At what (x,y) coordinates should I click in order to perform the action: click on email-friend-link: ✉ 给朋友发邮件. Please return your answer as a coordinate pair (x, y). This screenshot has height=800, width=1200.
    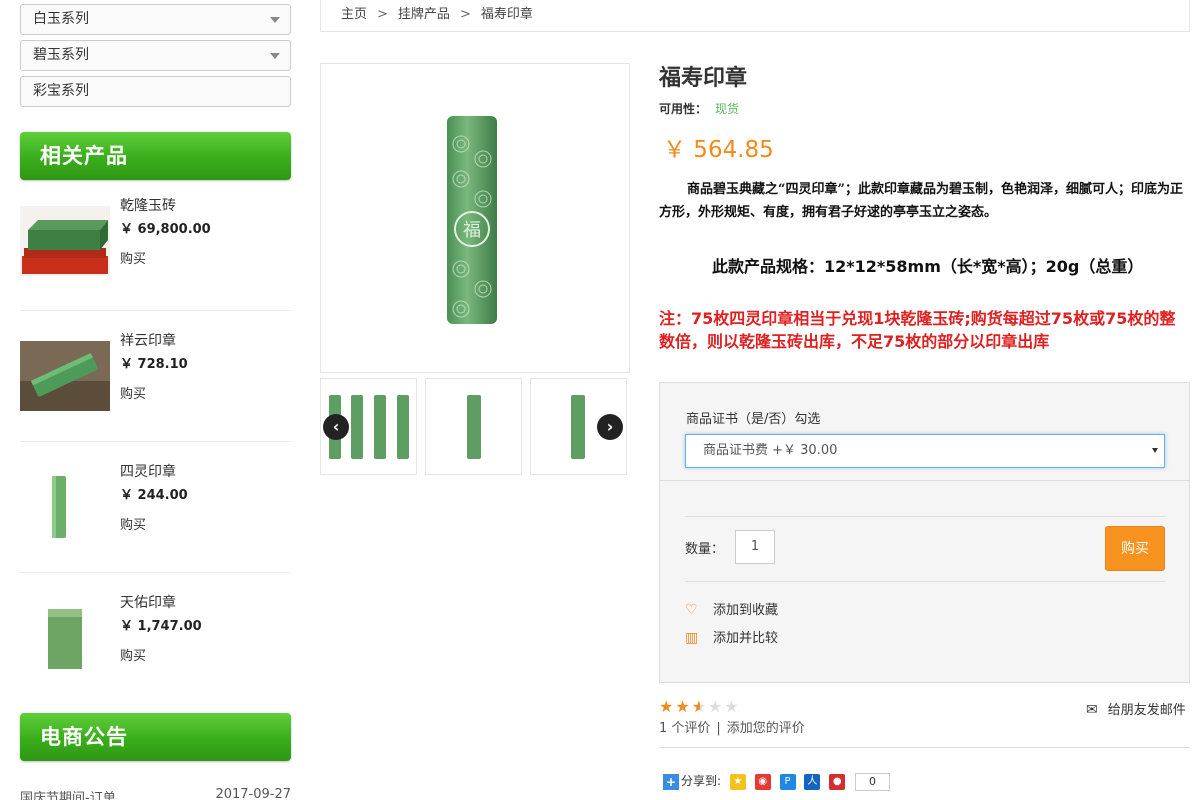
    Looking at the image, I should click on (1136, 708).